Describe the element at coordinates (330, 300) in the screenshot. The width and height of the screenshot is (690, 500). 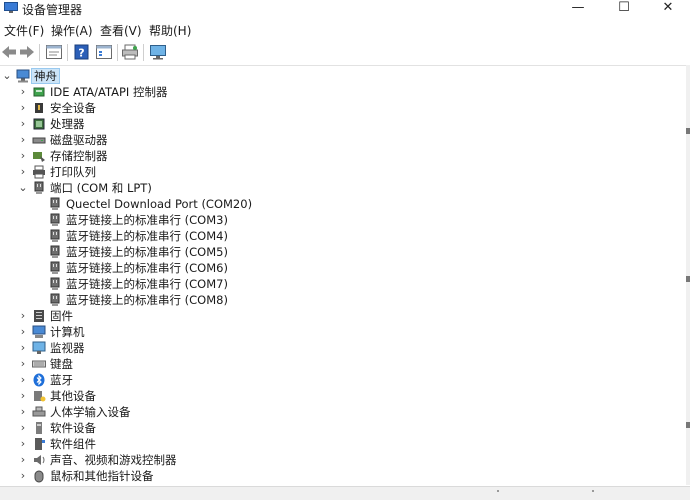
I see `tree-device: 蓝牙链接上的标准串行 (COM8)` at that location.